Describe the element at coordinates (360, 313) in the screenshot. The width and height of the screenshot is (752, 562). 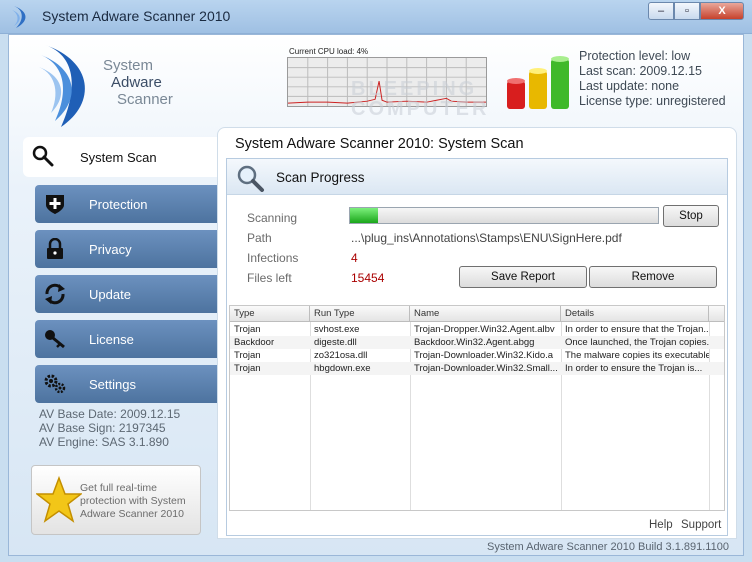
I see `column-header-run-type: Run Type` at that location.